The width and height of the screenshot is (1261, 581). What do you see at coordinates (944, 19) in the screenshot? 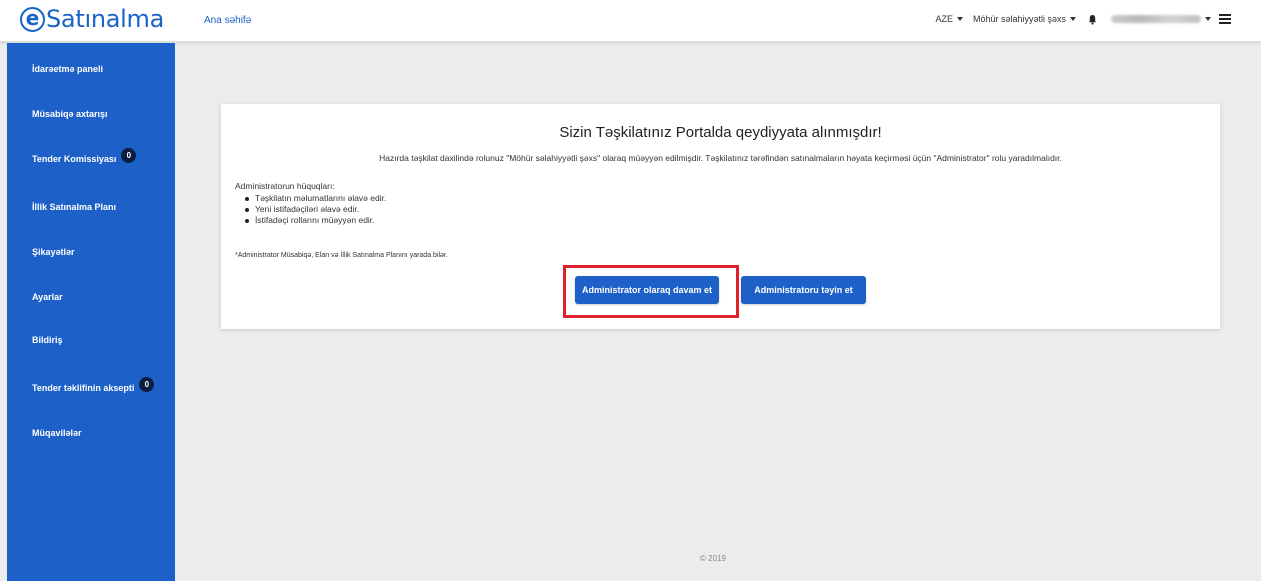
I see `language-label: AZE` at bounding box center [944, 19].